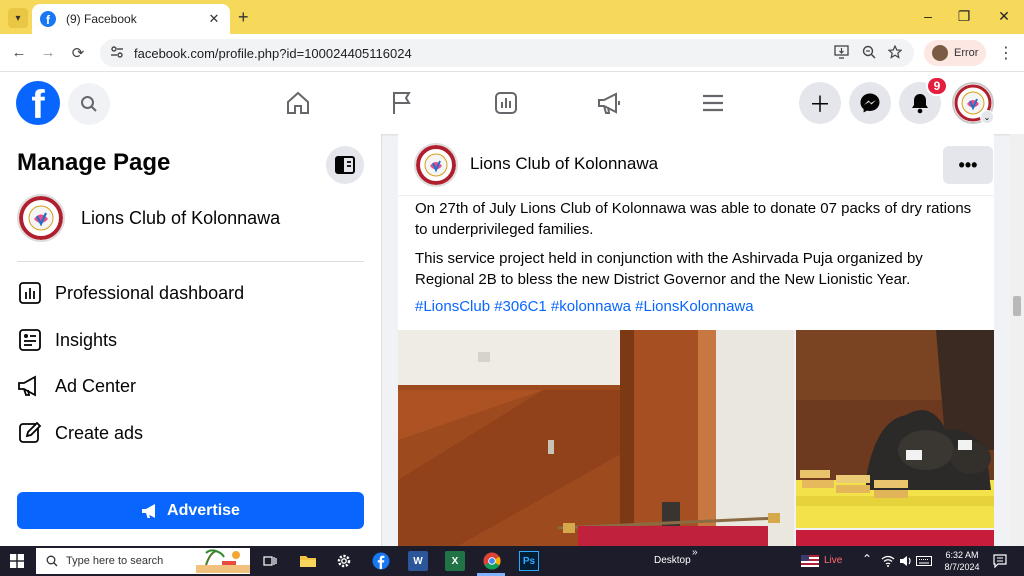 This screenshot has height=576, width=1024. I want to click on insights-tab, so click(506, 103).